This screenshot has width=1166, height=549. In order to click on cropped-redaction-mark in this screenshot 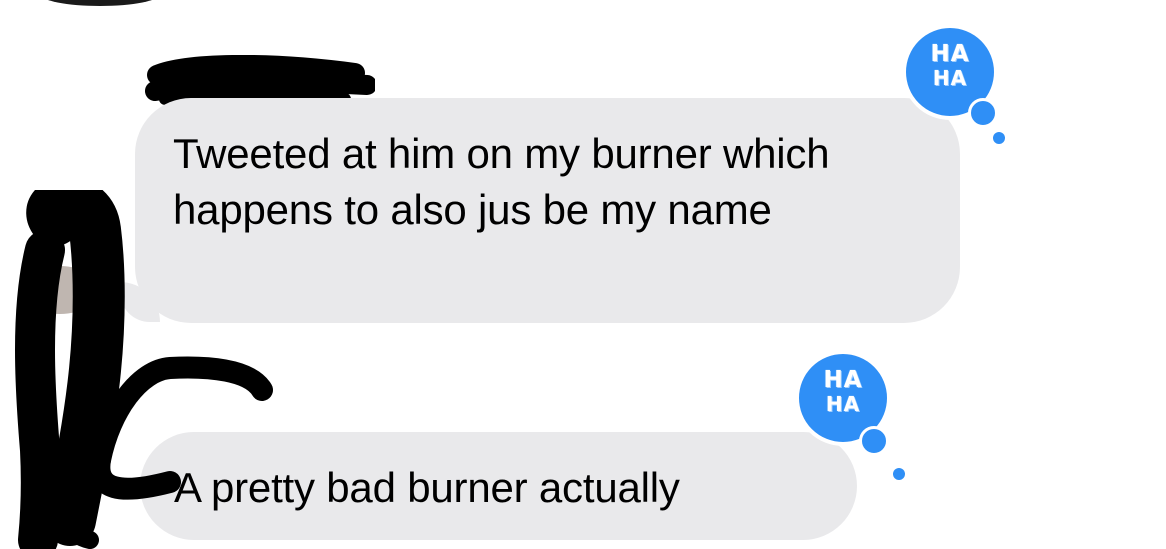, I will do `click(100, 3)`.